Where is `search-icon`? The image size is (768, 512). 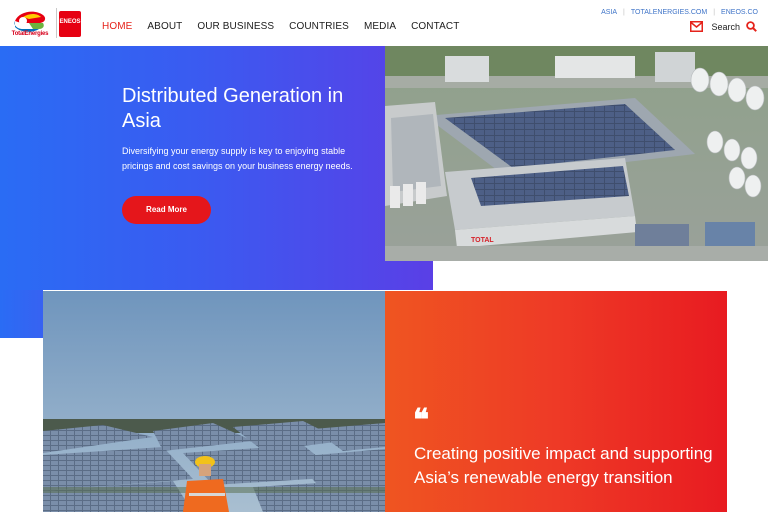 search-icon is located at coordinates (751, 26).